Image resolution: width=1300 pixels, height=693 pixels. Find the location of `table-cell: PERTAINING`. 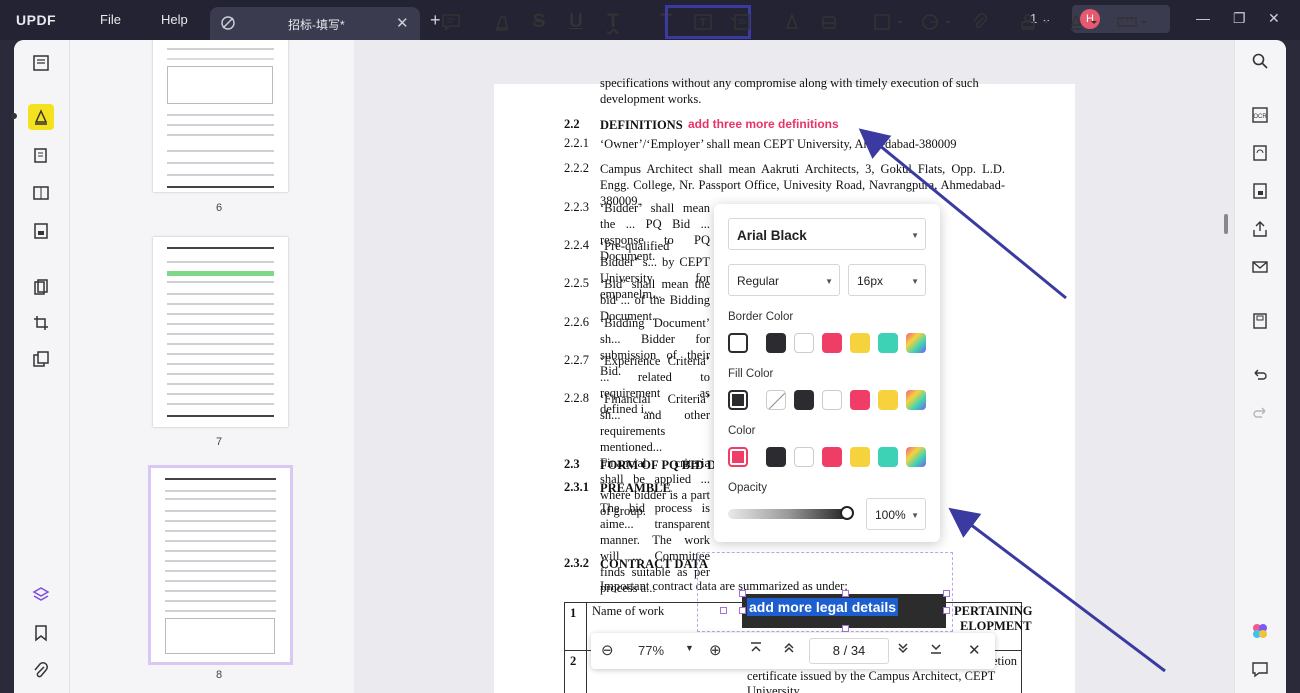

table-cell: PERTAINING is located at coordinates (993, 611).